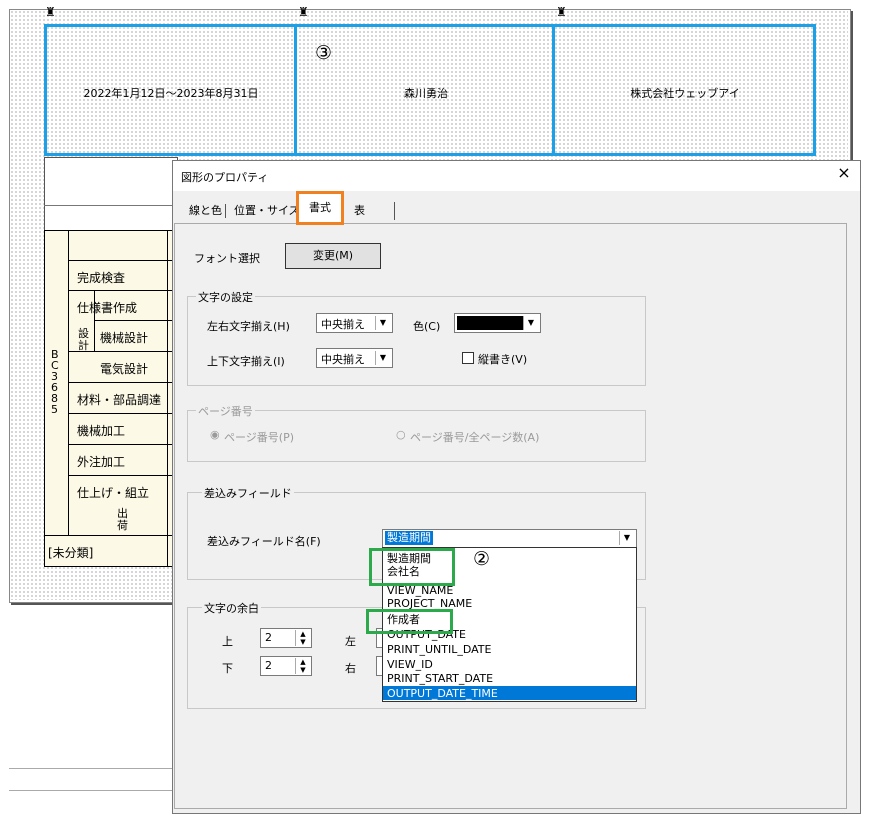 The width and height of the screenshot is (879, 814). What do you see at coordinates (101, 431) in the screenshot?
I see `row-label: 機械加工` at bounding box center [101, 431].